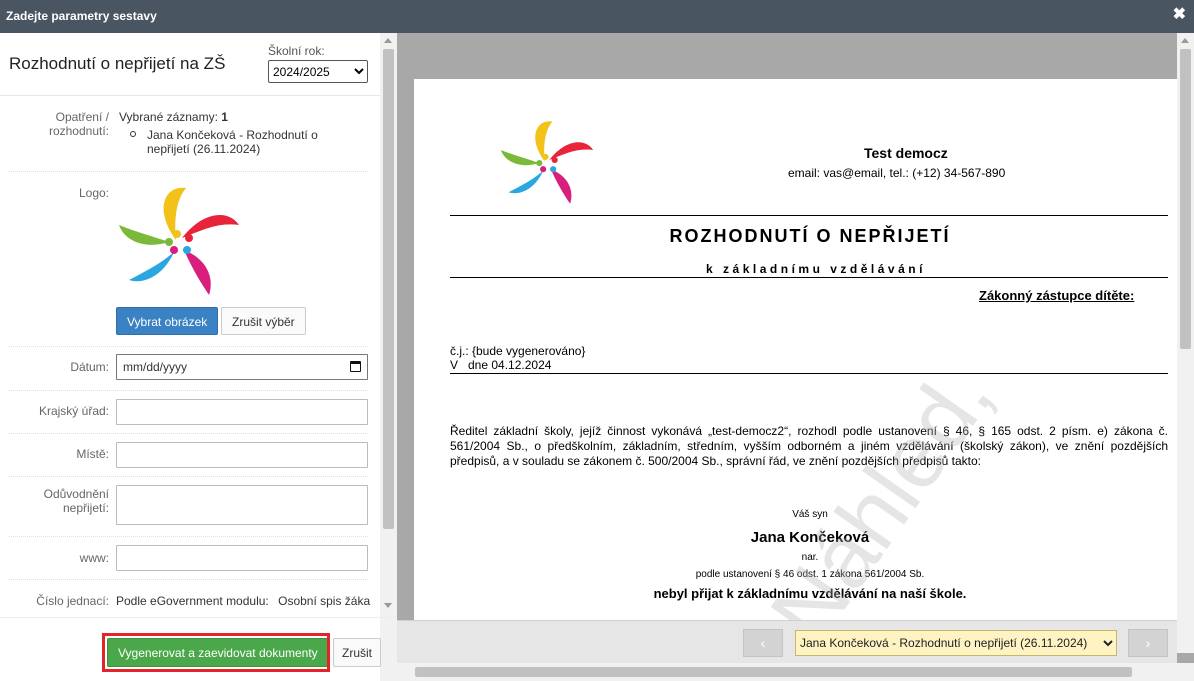 Image resolution: width=1194 pixels, height=681 pixels. I want to click on place-row: Místě:, so click(188, 455).